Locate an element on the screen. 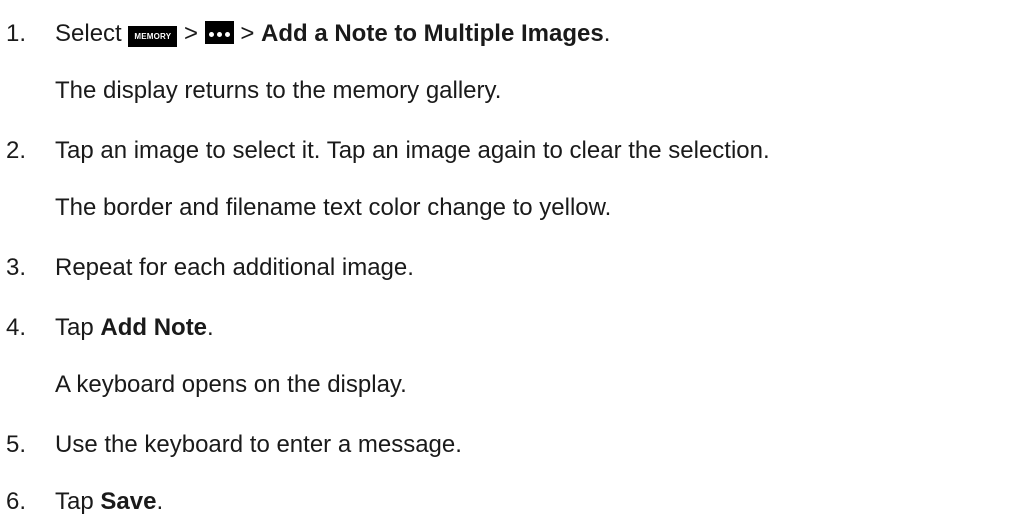 Image resolution: width=1031 pixels, height=521 pixels. step-4: 4. Tap Add Note. is located at coordinates (110, 328).